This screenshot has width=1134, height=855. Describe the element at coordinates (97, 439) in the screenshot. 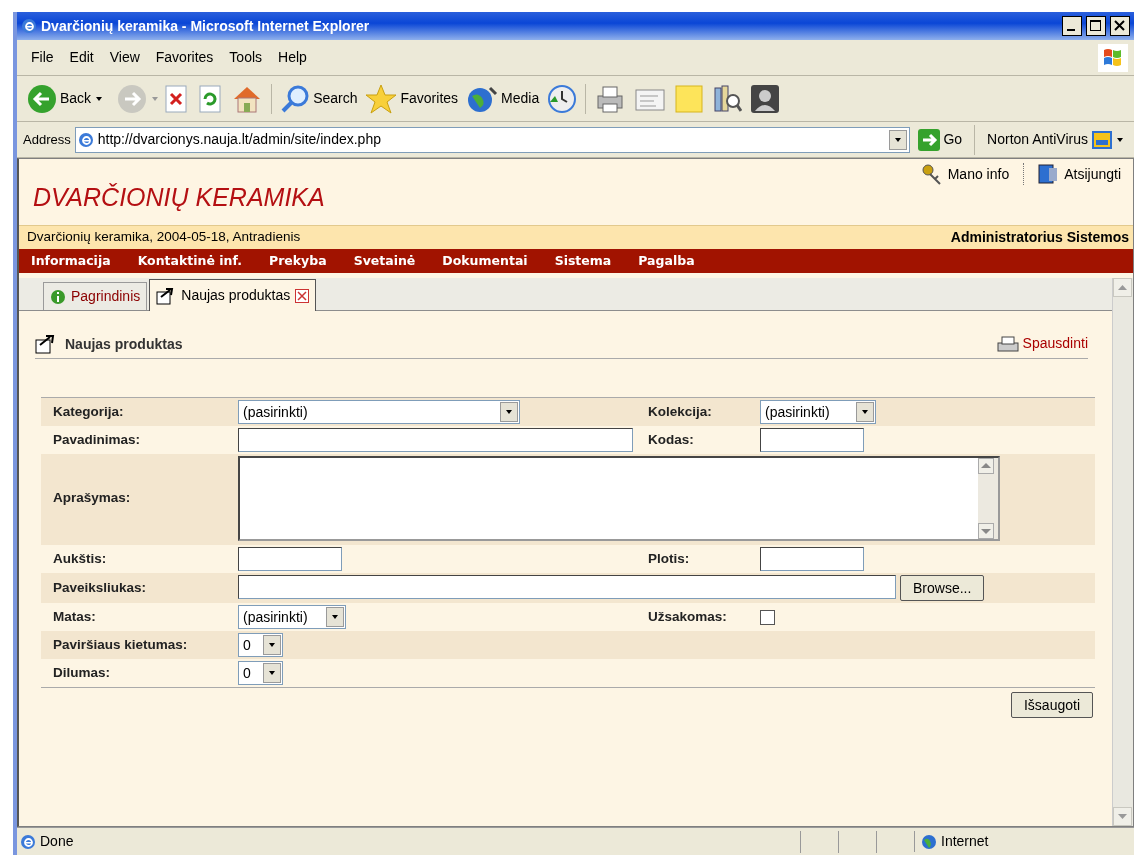

I see `field-label: Pavadinimas:` at that location.